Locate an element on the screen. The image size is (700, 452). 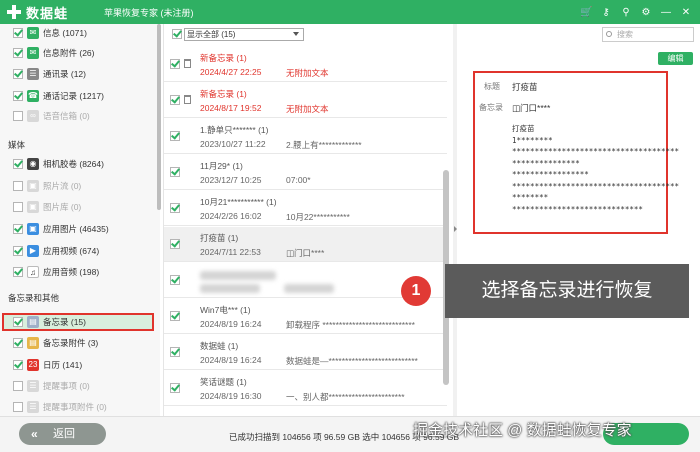
sidebar-item-app-video: ▶ 应用视频 (674) is located at coordinates (56, 251).